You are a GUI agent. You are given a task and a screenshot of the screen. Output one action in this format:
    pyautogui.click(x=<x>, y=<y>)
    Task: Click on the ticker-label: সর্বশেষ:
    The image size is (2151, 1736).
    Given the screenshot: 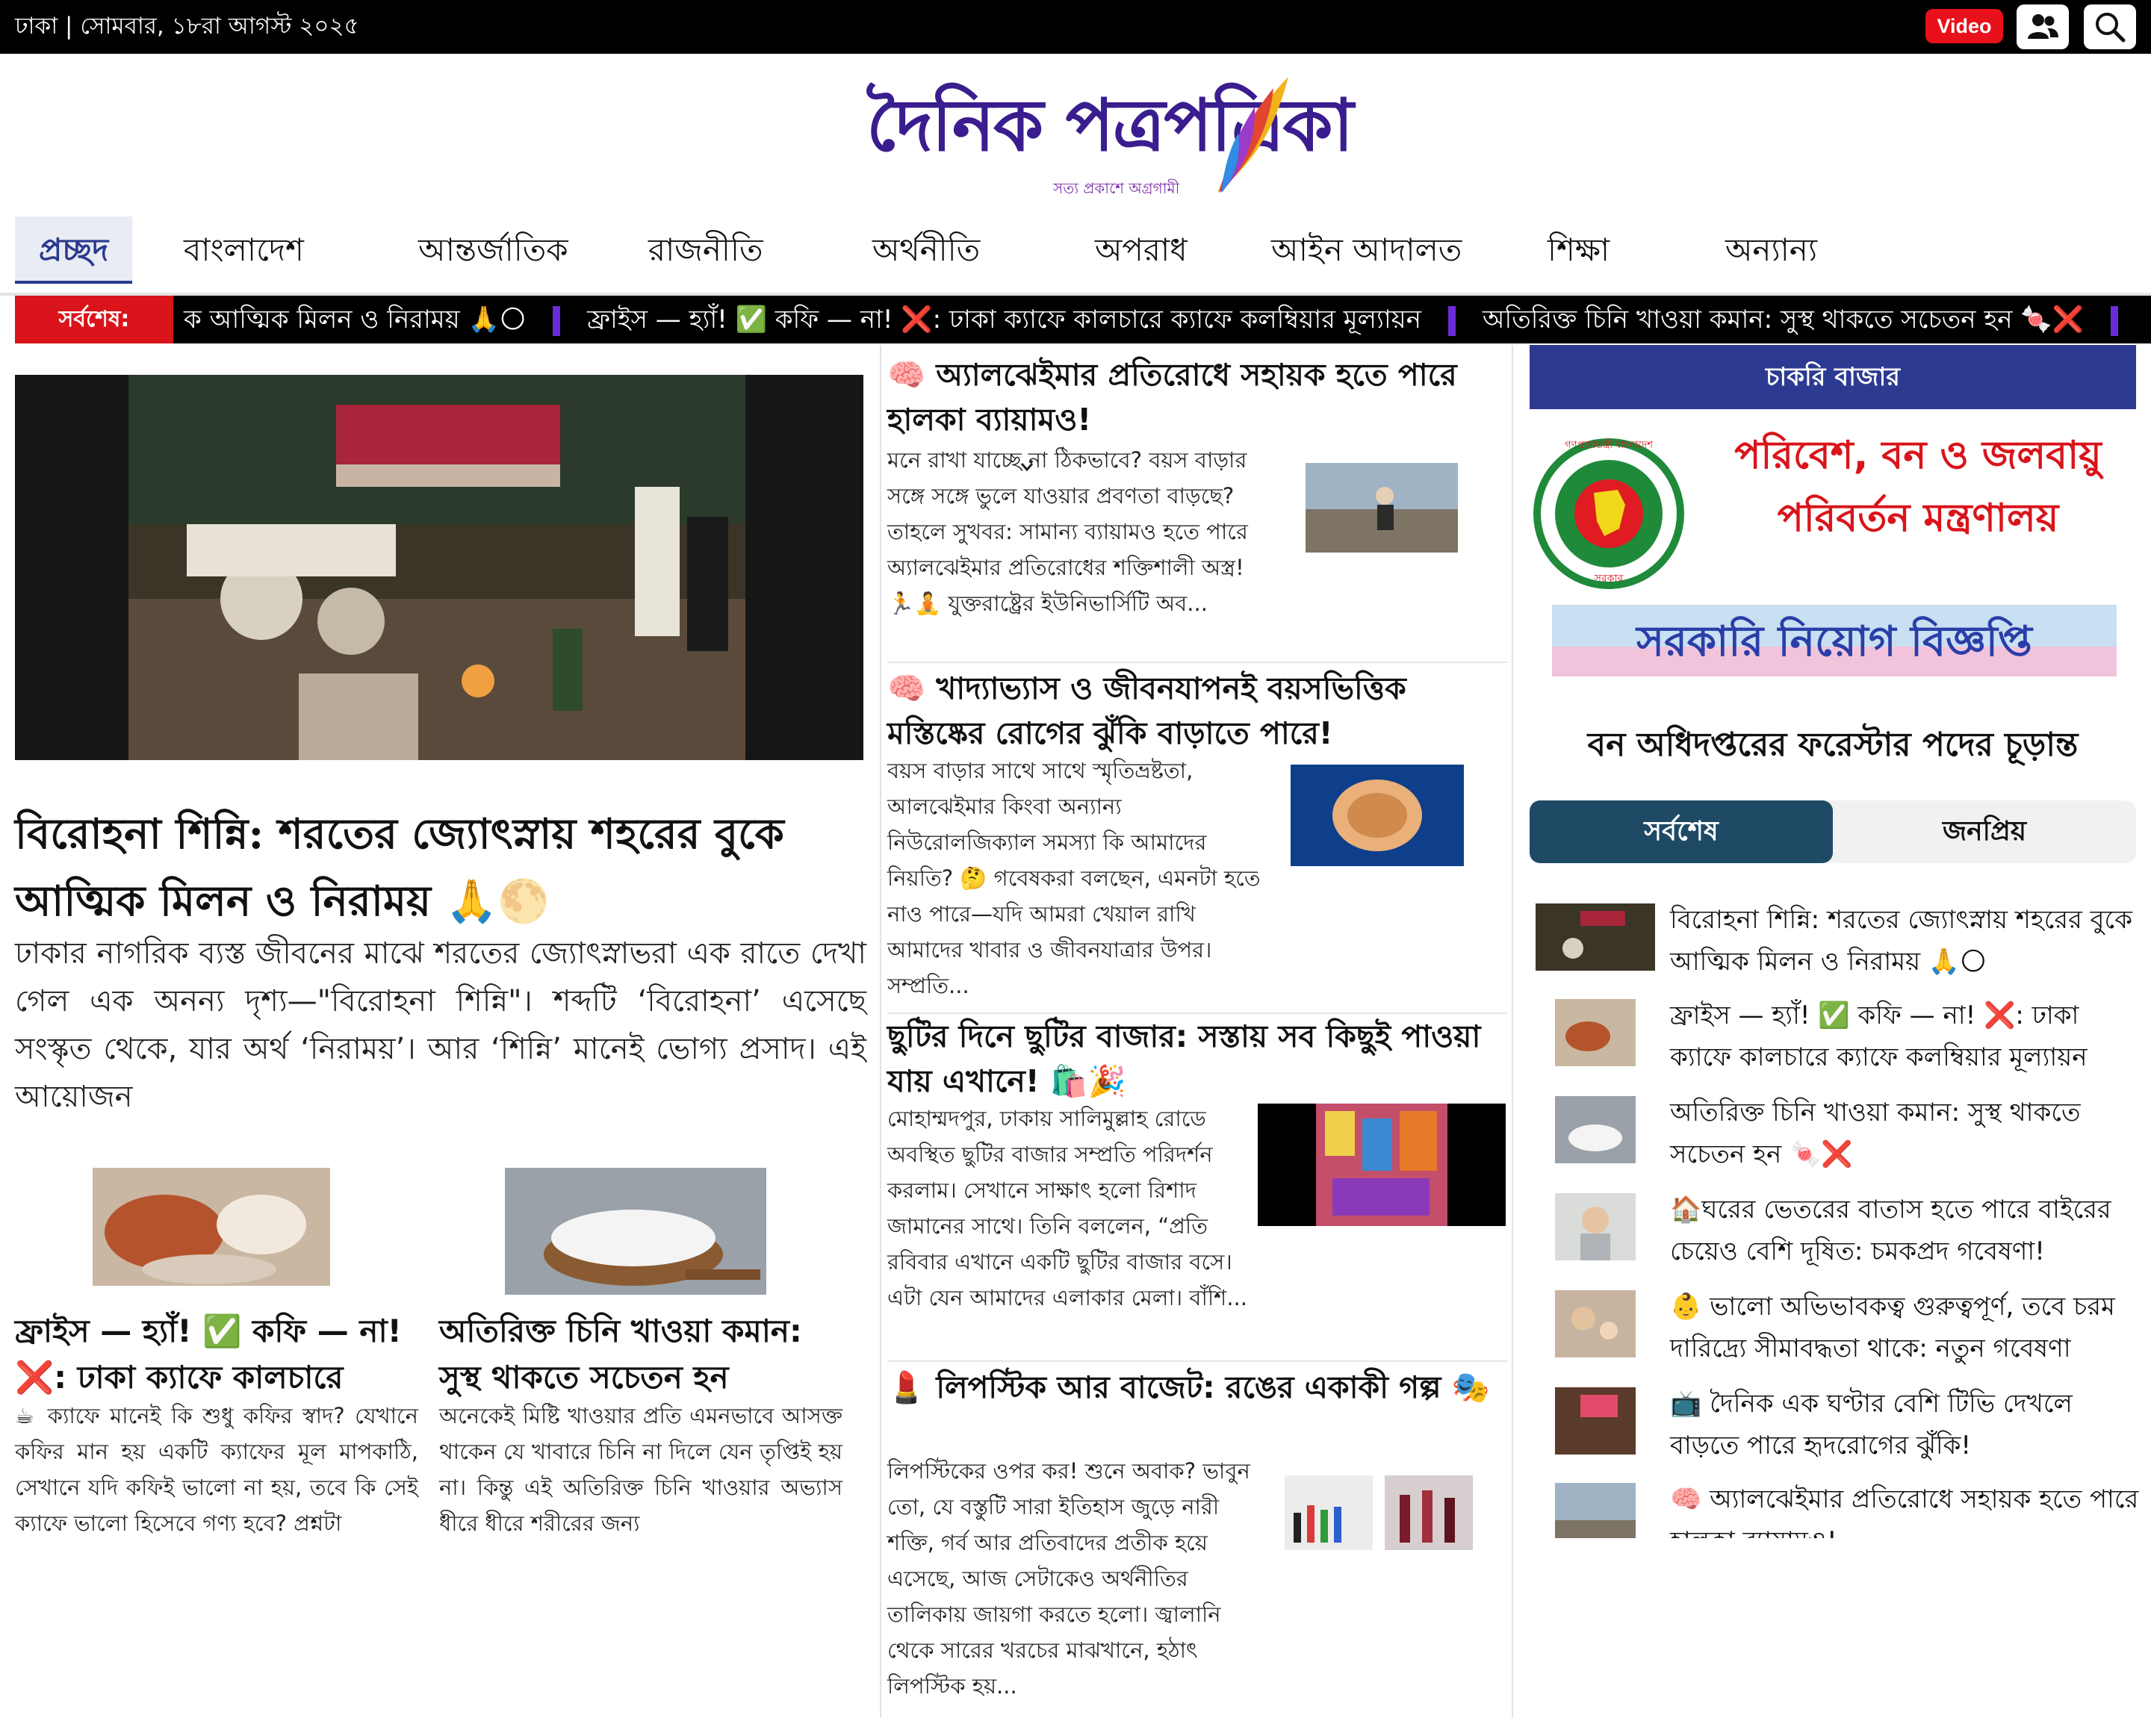 What is the action you would take?
    pyautogui.click(x=94, y=319)
    